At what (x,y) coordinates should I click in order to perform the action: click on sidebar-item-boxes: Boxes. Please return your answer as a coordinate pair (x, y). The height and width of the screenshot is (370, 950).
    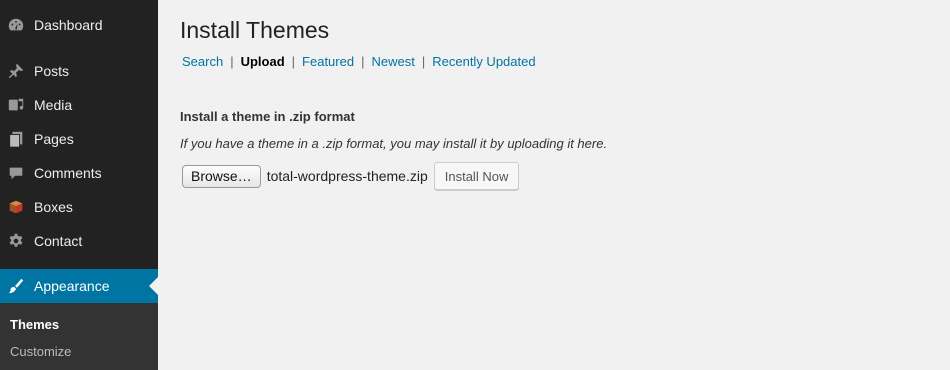
    Looking at the image, I should click on (79, 207).